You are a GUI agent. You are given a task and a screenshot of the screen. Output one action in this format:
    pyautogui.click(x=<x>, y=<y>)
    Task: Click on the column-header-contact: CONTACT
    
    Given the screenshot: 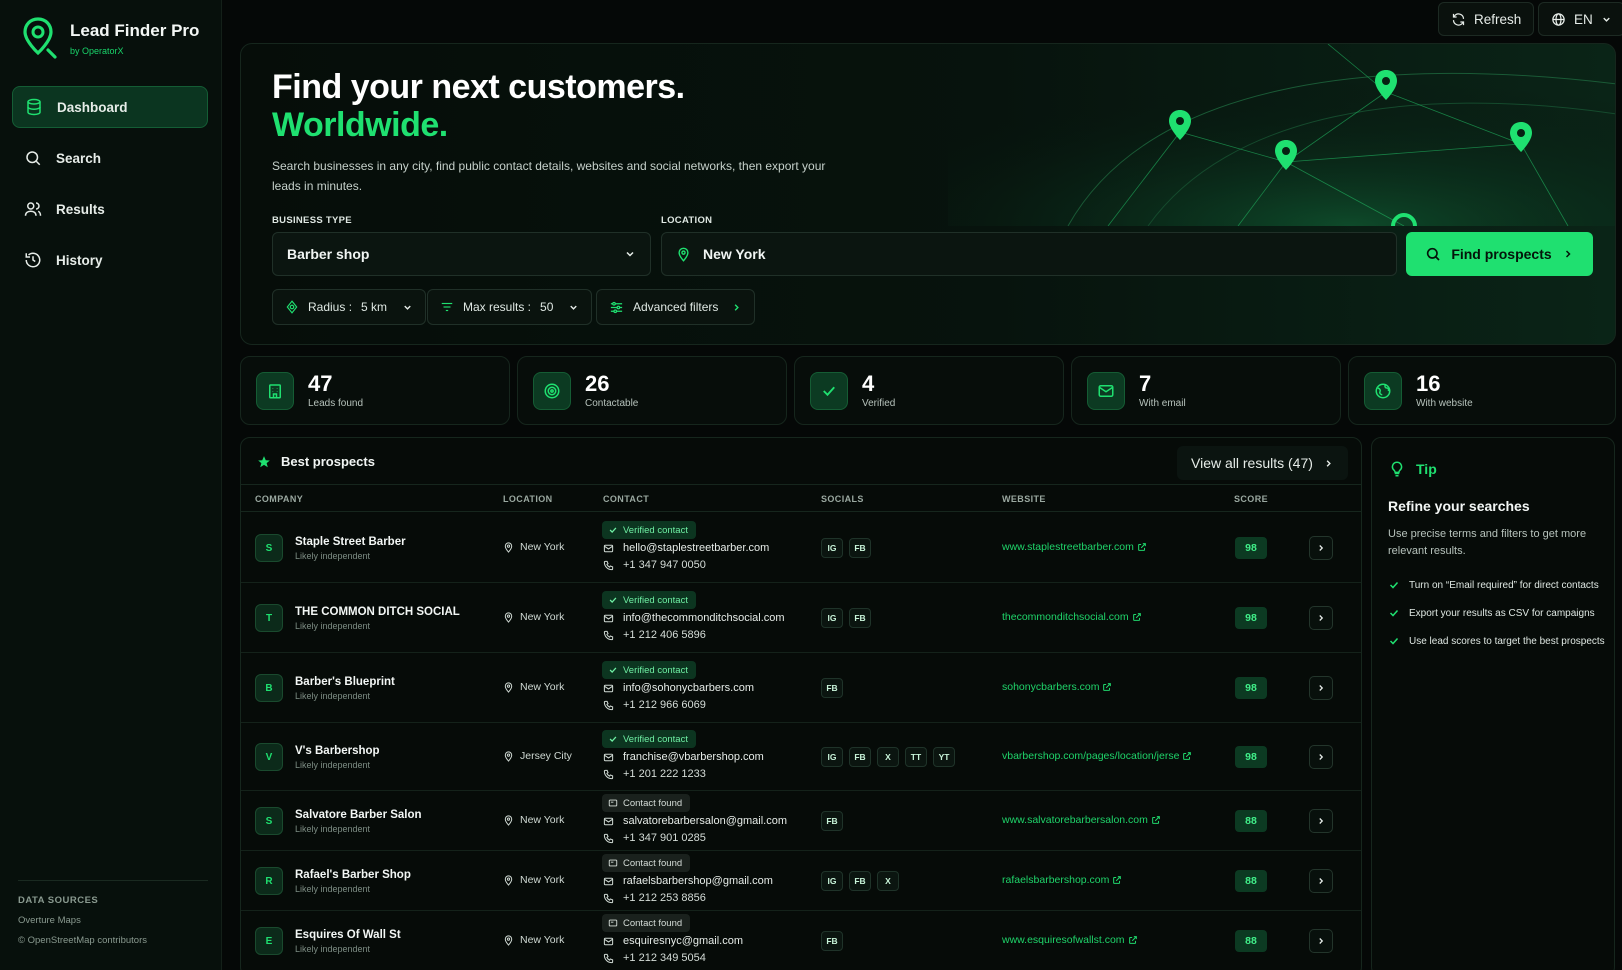 What is the action you would take?
    pyautogui.click(x=626, y=499)
    